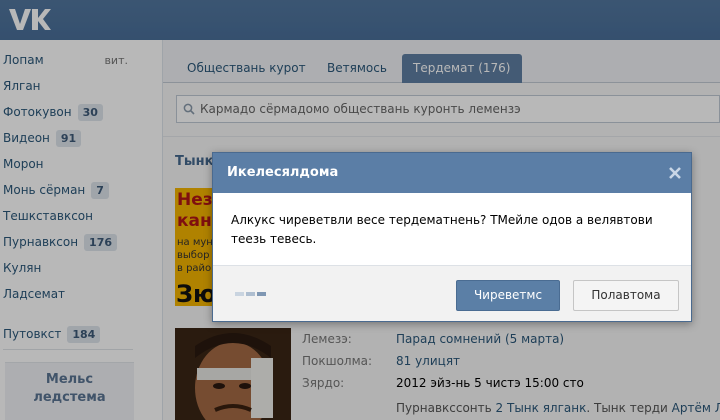 The height and width of the screenshot is (420, 720). What do you see at coordinates (675, 173) in the screenshot?
I see `close-icon` at bounding box center [675, 173].